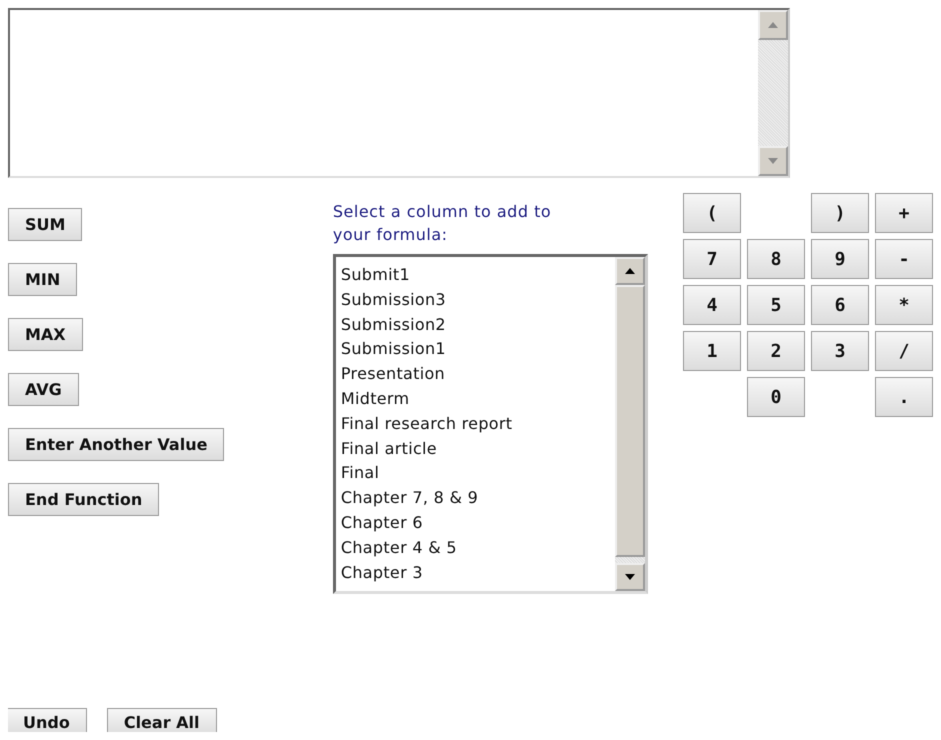 Image resolution: width=941 pixels, height=740 pixels. I want to click on keypad-key: +, so click(904, 213).